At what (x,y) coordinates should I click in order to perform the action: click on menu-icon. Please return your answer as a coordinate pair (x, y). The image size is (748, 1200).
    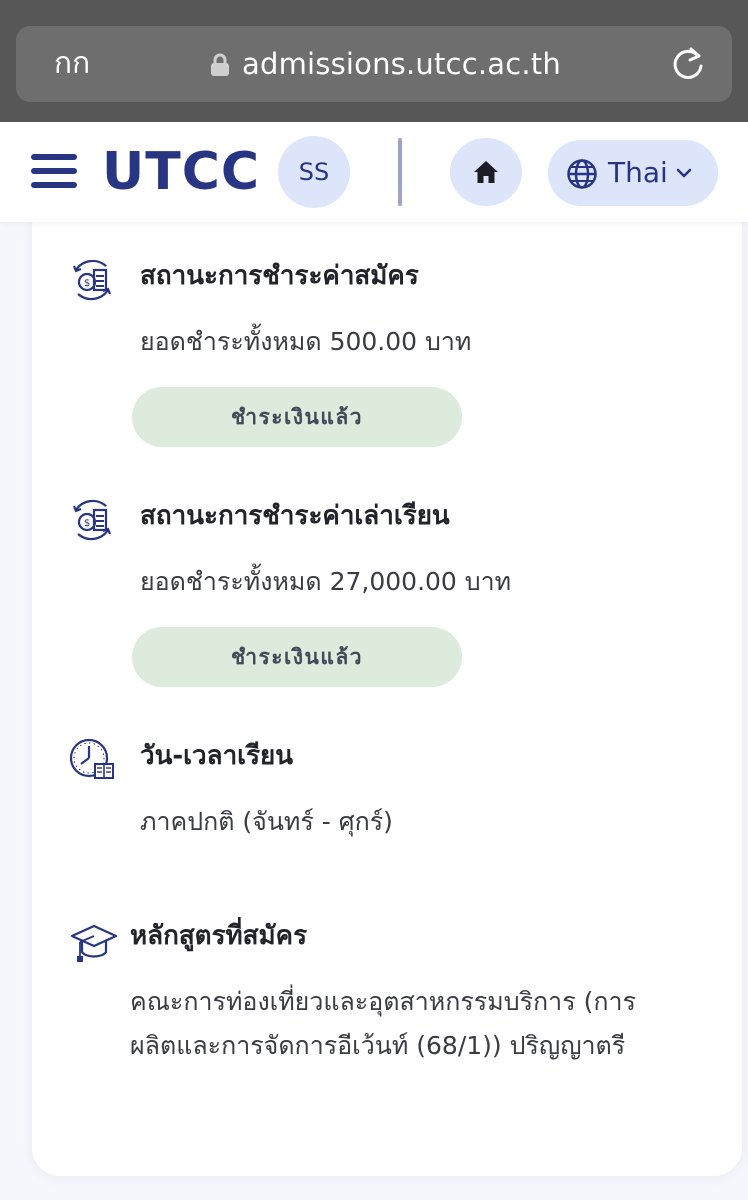
    Looking at the image, I should click on (54, 171).